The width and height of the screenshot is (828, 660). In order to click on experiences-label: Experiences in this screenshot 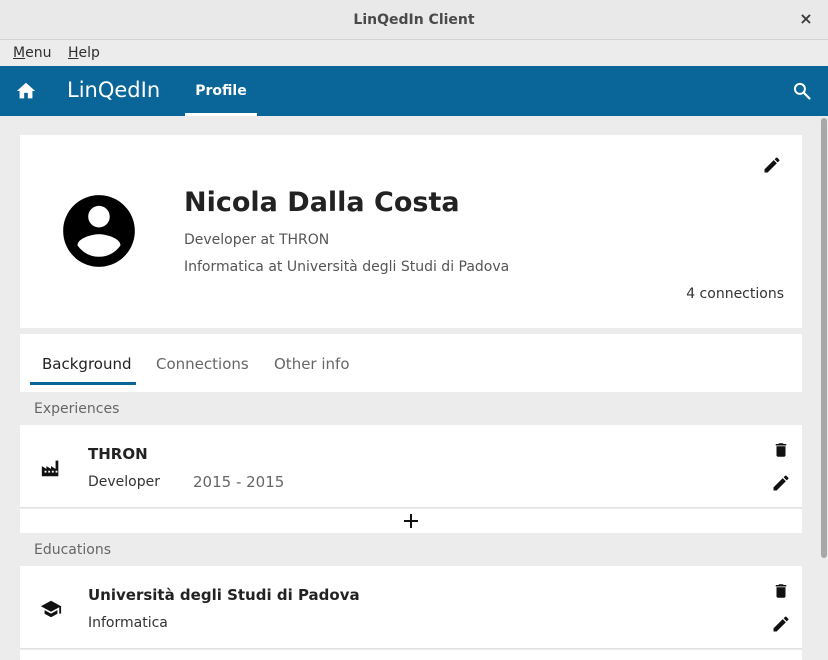, I will do `click(77, 409)`.